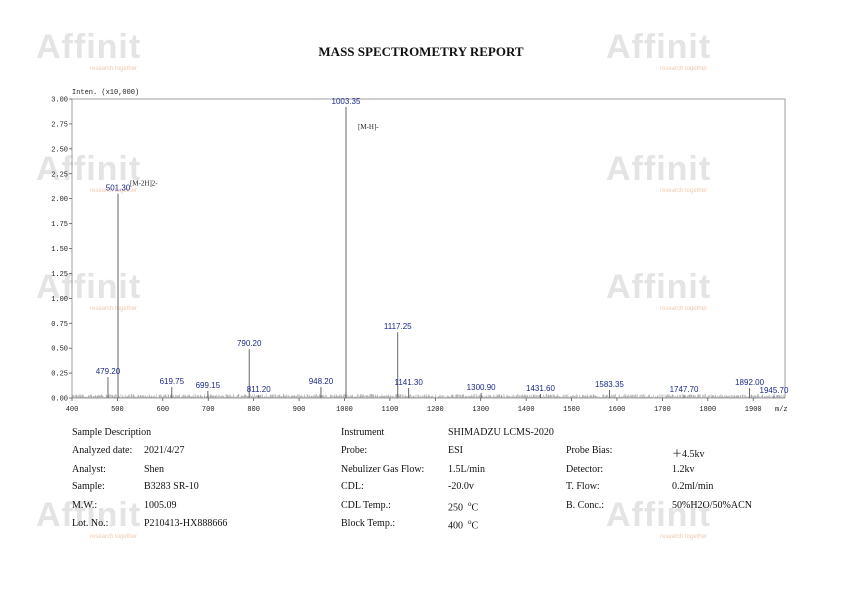  I want to click on peak-label: 790.20, so click(249, 343).